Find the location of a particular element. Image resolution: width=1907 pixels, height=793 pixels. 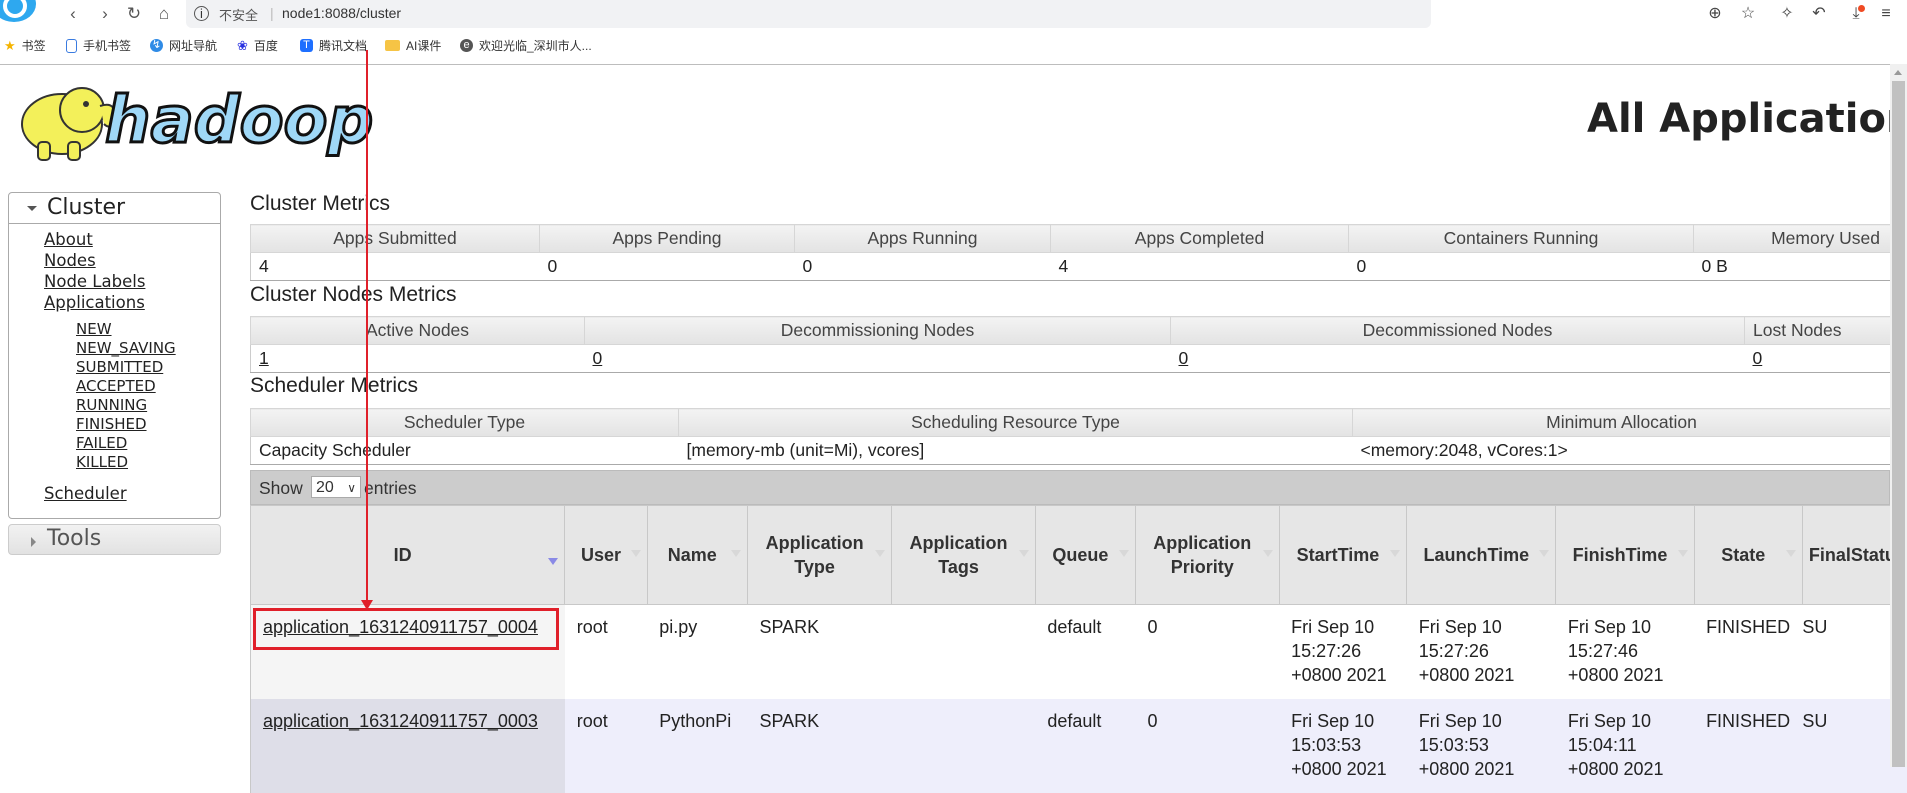

cell-priority: 0 is located at coordinates (1207, 651).